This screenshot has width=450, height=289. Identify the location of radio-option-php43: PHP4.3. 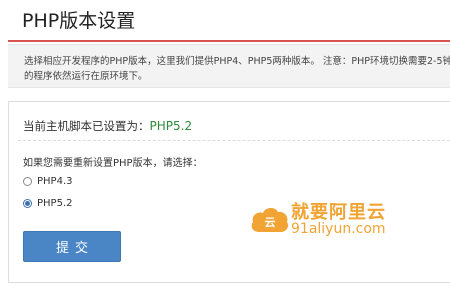
(47, 181).